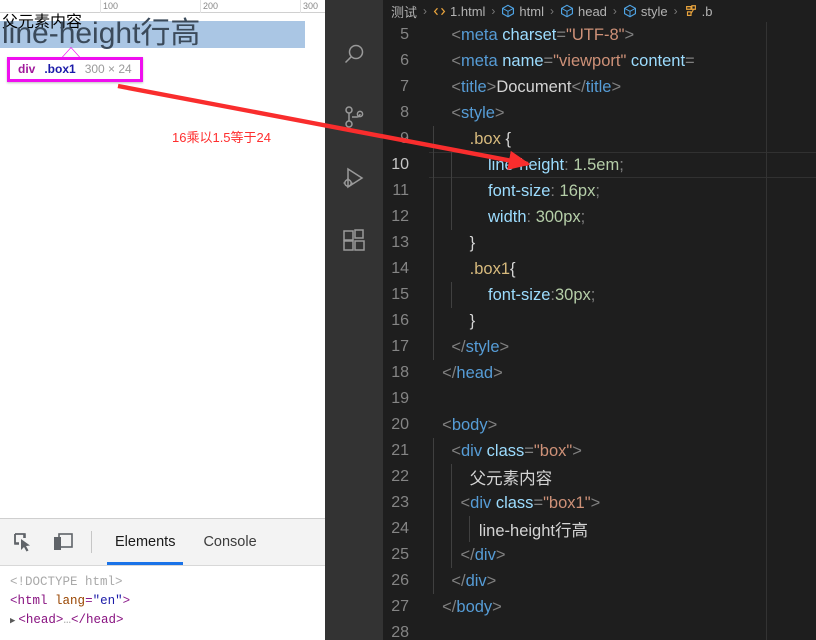 The width and height of the screenshot is (816, 640). I want to click on code-line-14: 14 .box1{, so click(599, 269).